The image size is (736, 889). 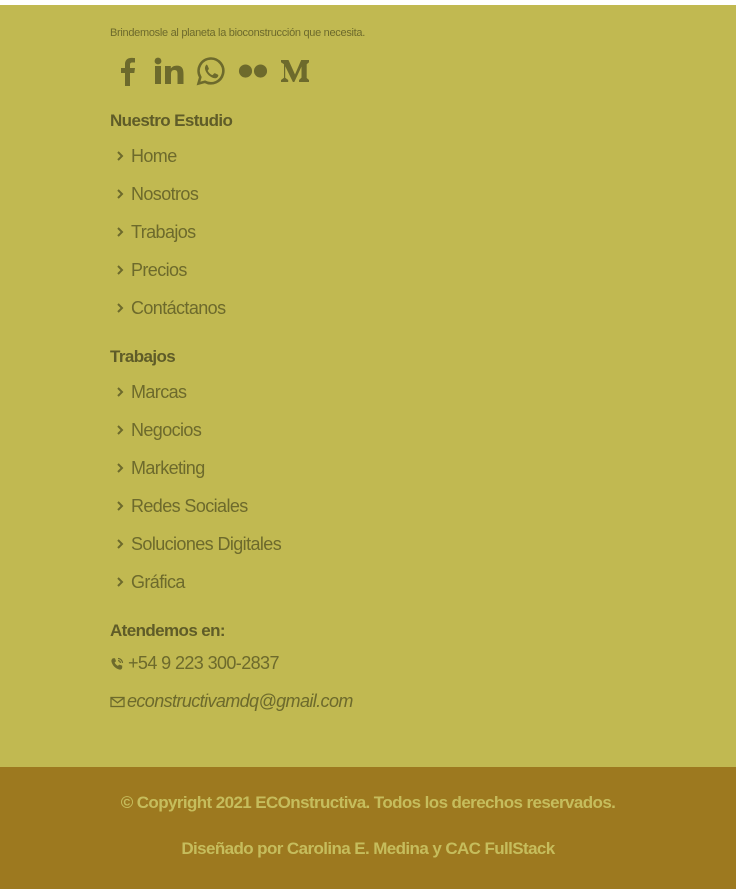 I want to click on top-bar, so click(x=368, y=2).